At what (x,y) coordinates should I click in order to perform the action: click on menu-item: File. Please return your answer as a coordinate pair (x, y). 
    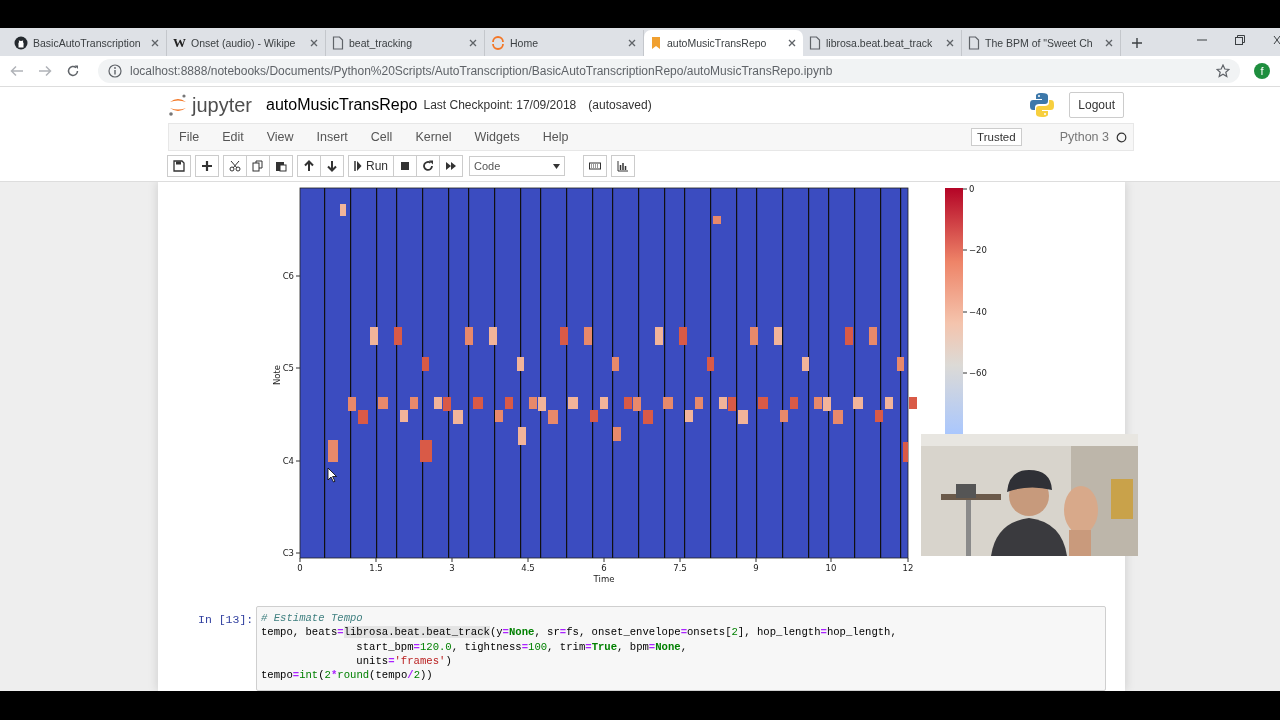
    Looking at the image, I should click on (189, 137).